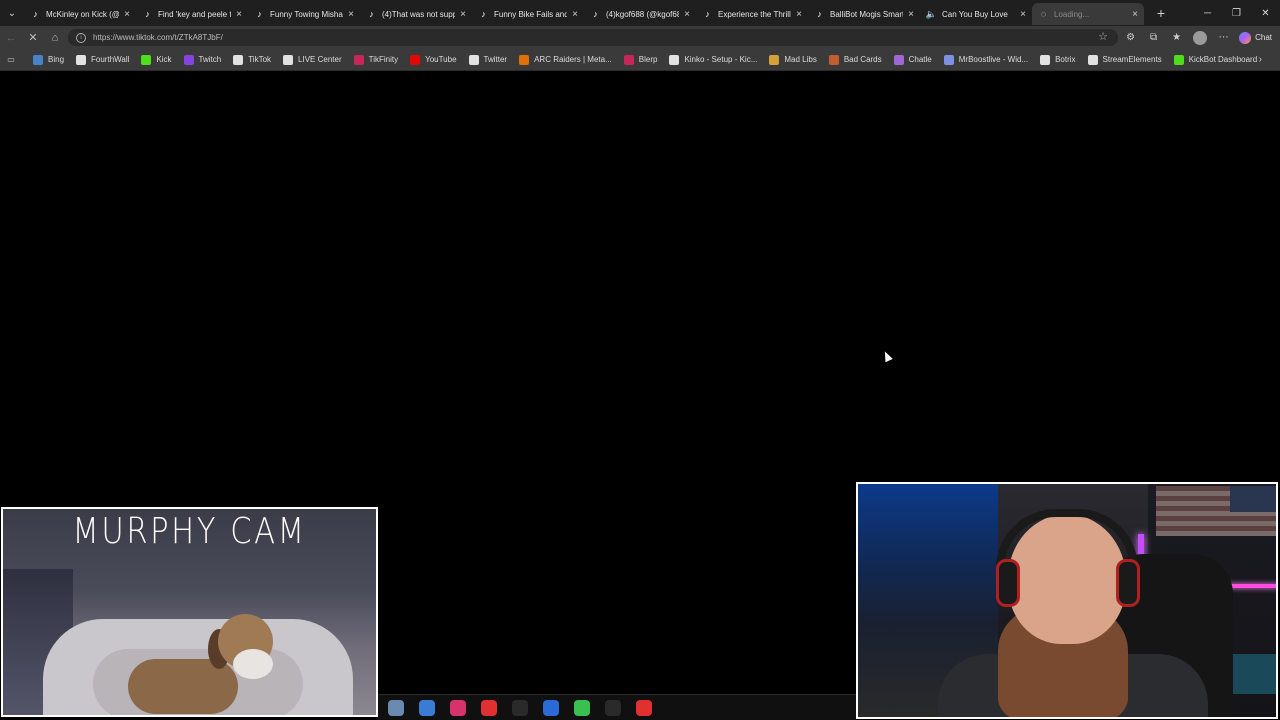  What do you see at coordinates (426, 707) in the screenshot?
I see `notepad-icon` at bounding box center [426, 707].